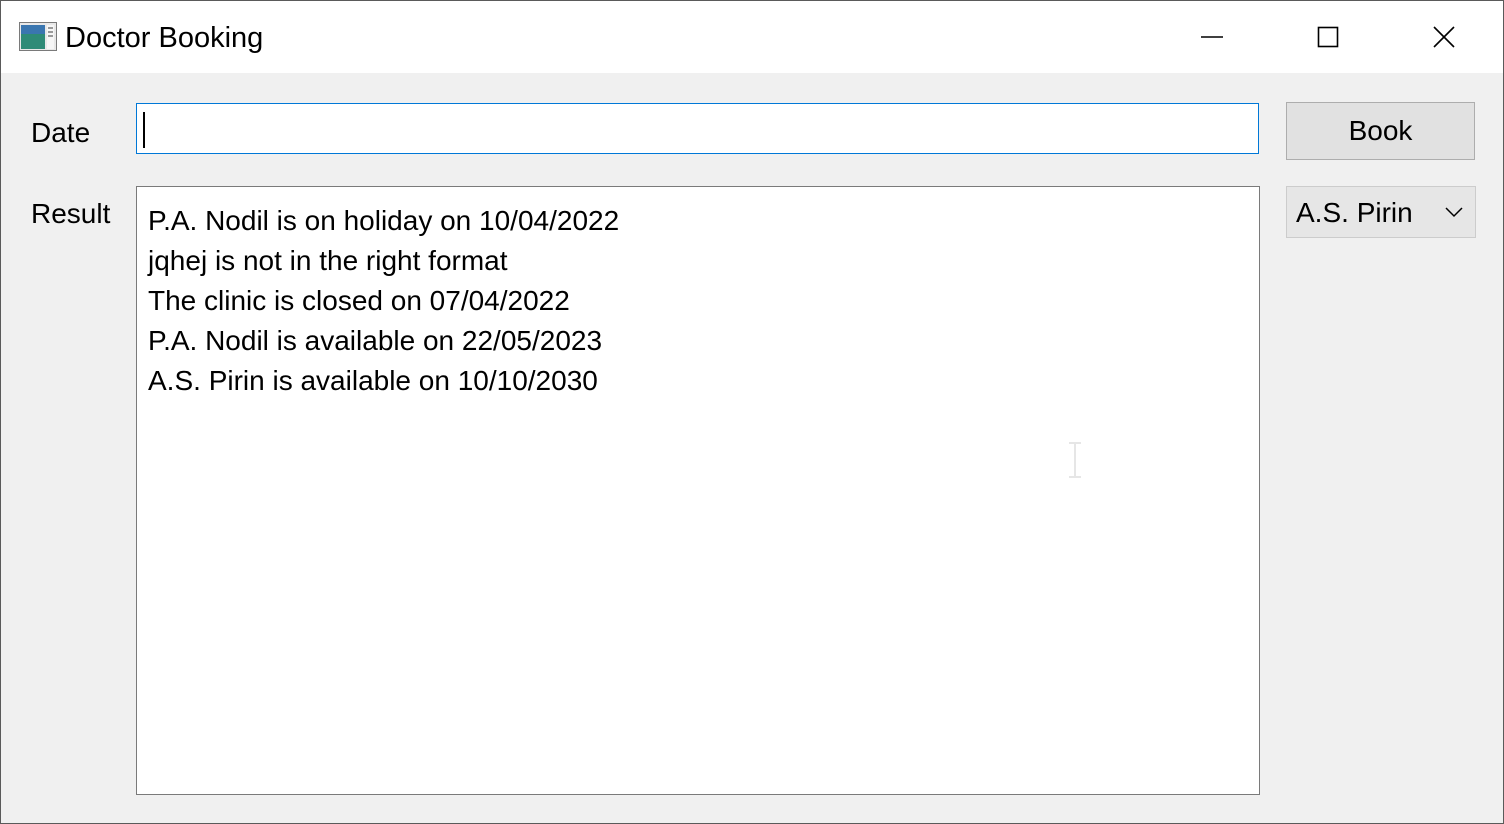  I want to click on result-line: jqhej is not in the right format, so click(328, 260).